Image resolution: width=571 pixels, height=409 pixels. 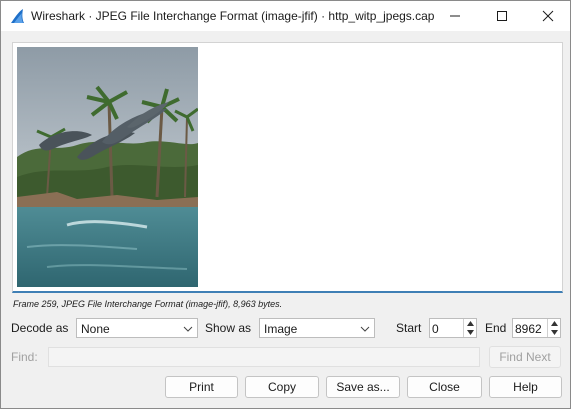 I want to click on show-as-value: Image, so click(x=281, y=329).